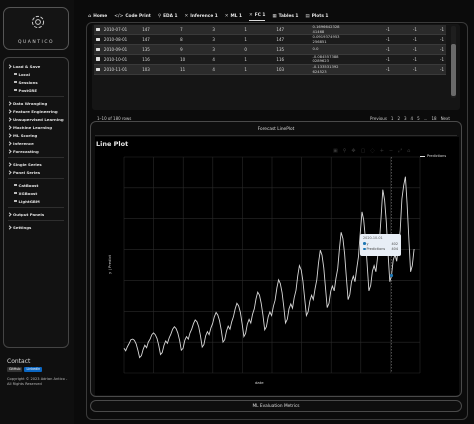  Describe the element at coordinates (335, 151) in the screenshot. I see `camera-icon: ▣` at that location.